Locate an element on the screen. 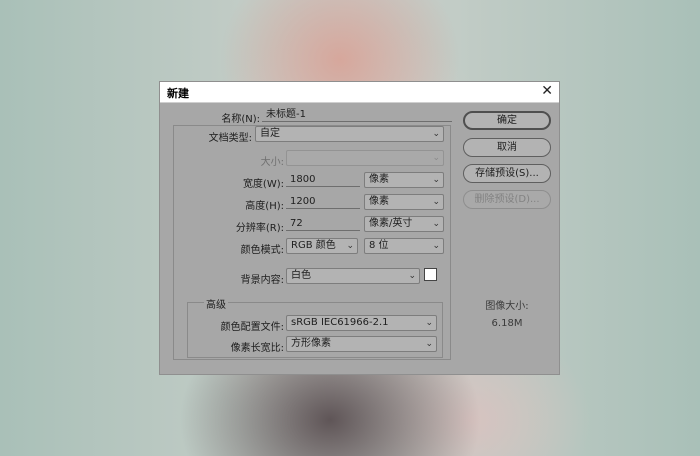 The height and width of the screenshot is (456, 700). width-unit-value: 像素 is located at coordinates (379, 179).